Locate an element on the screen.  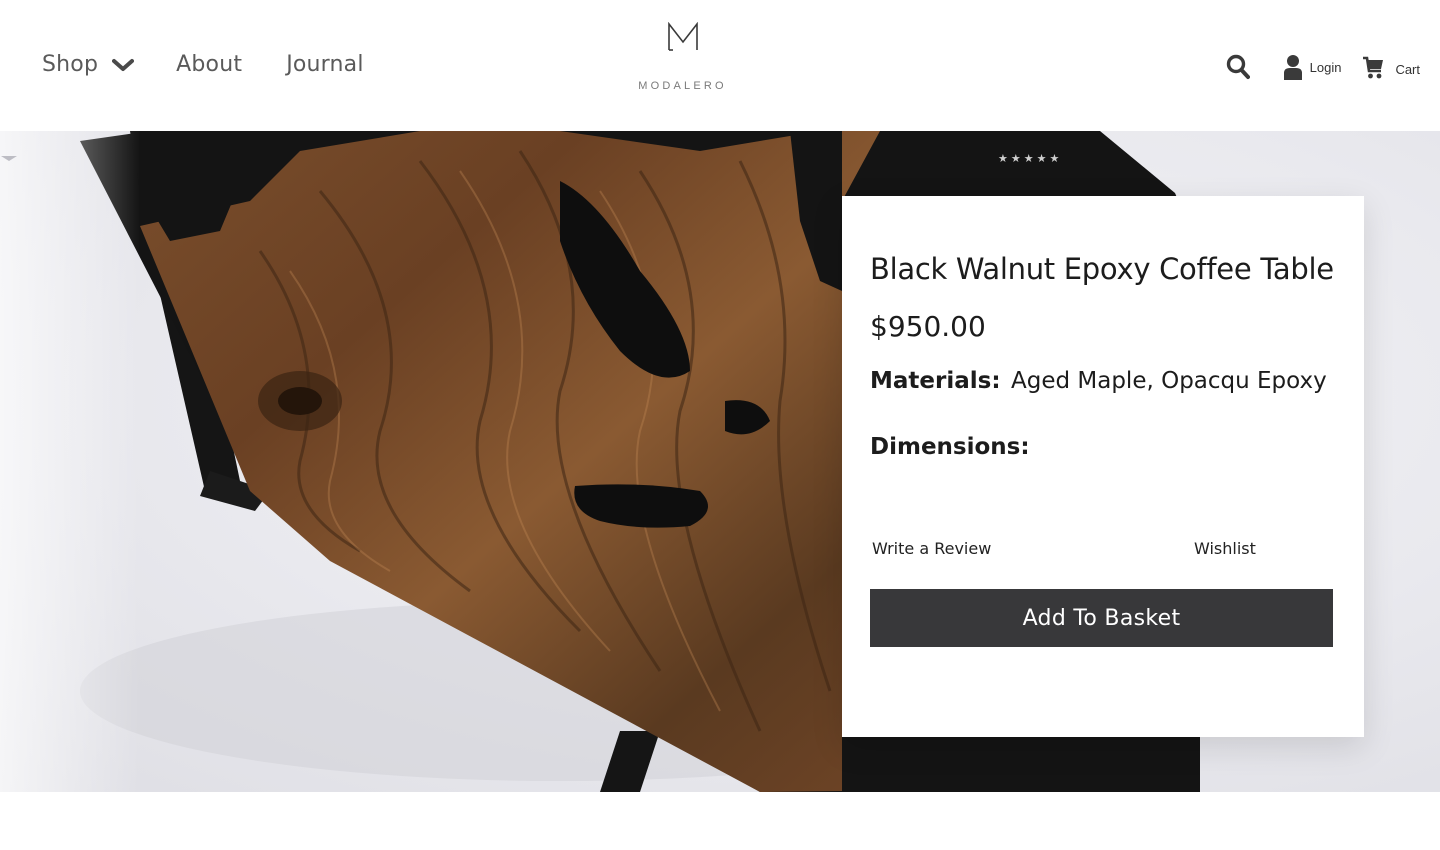
primary-nav: Shop About Journal is located at coordinates (203, 64).